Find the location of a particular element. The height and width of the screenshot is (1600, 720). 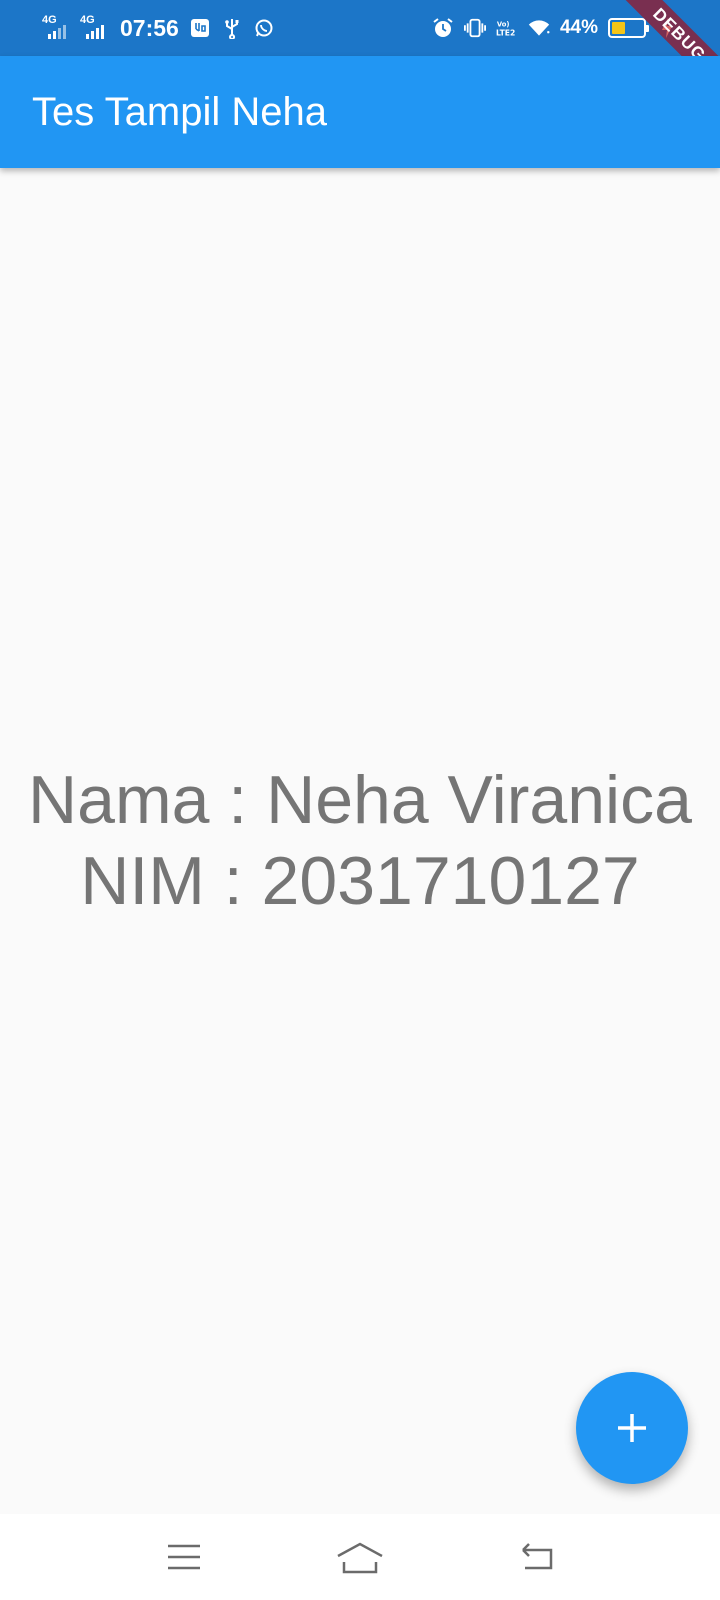

status-bar-left: 4G 4G 07:56 is located at coordinates (158, 28).